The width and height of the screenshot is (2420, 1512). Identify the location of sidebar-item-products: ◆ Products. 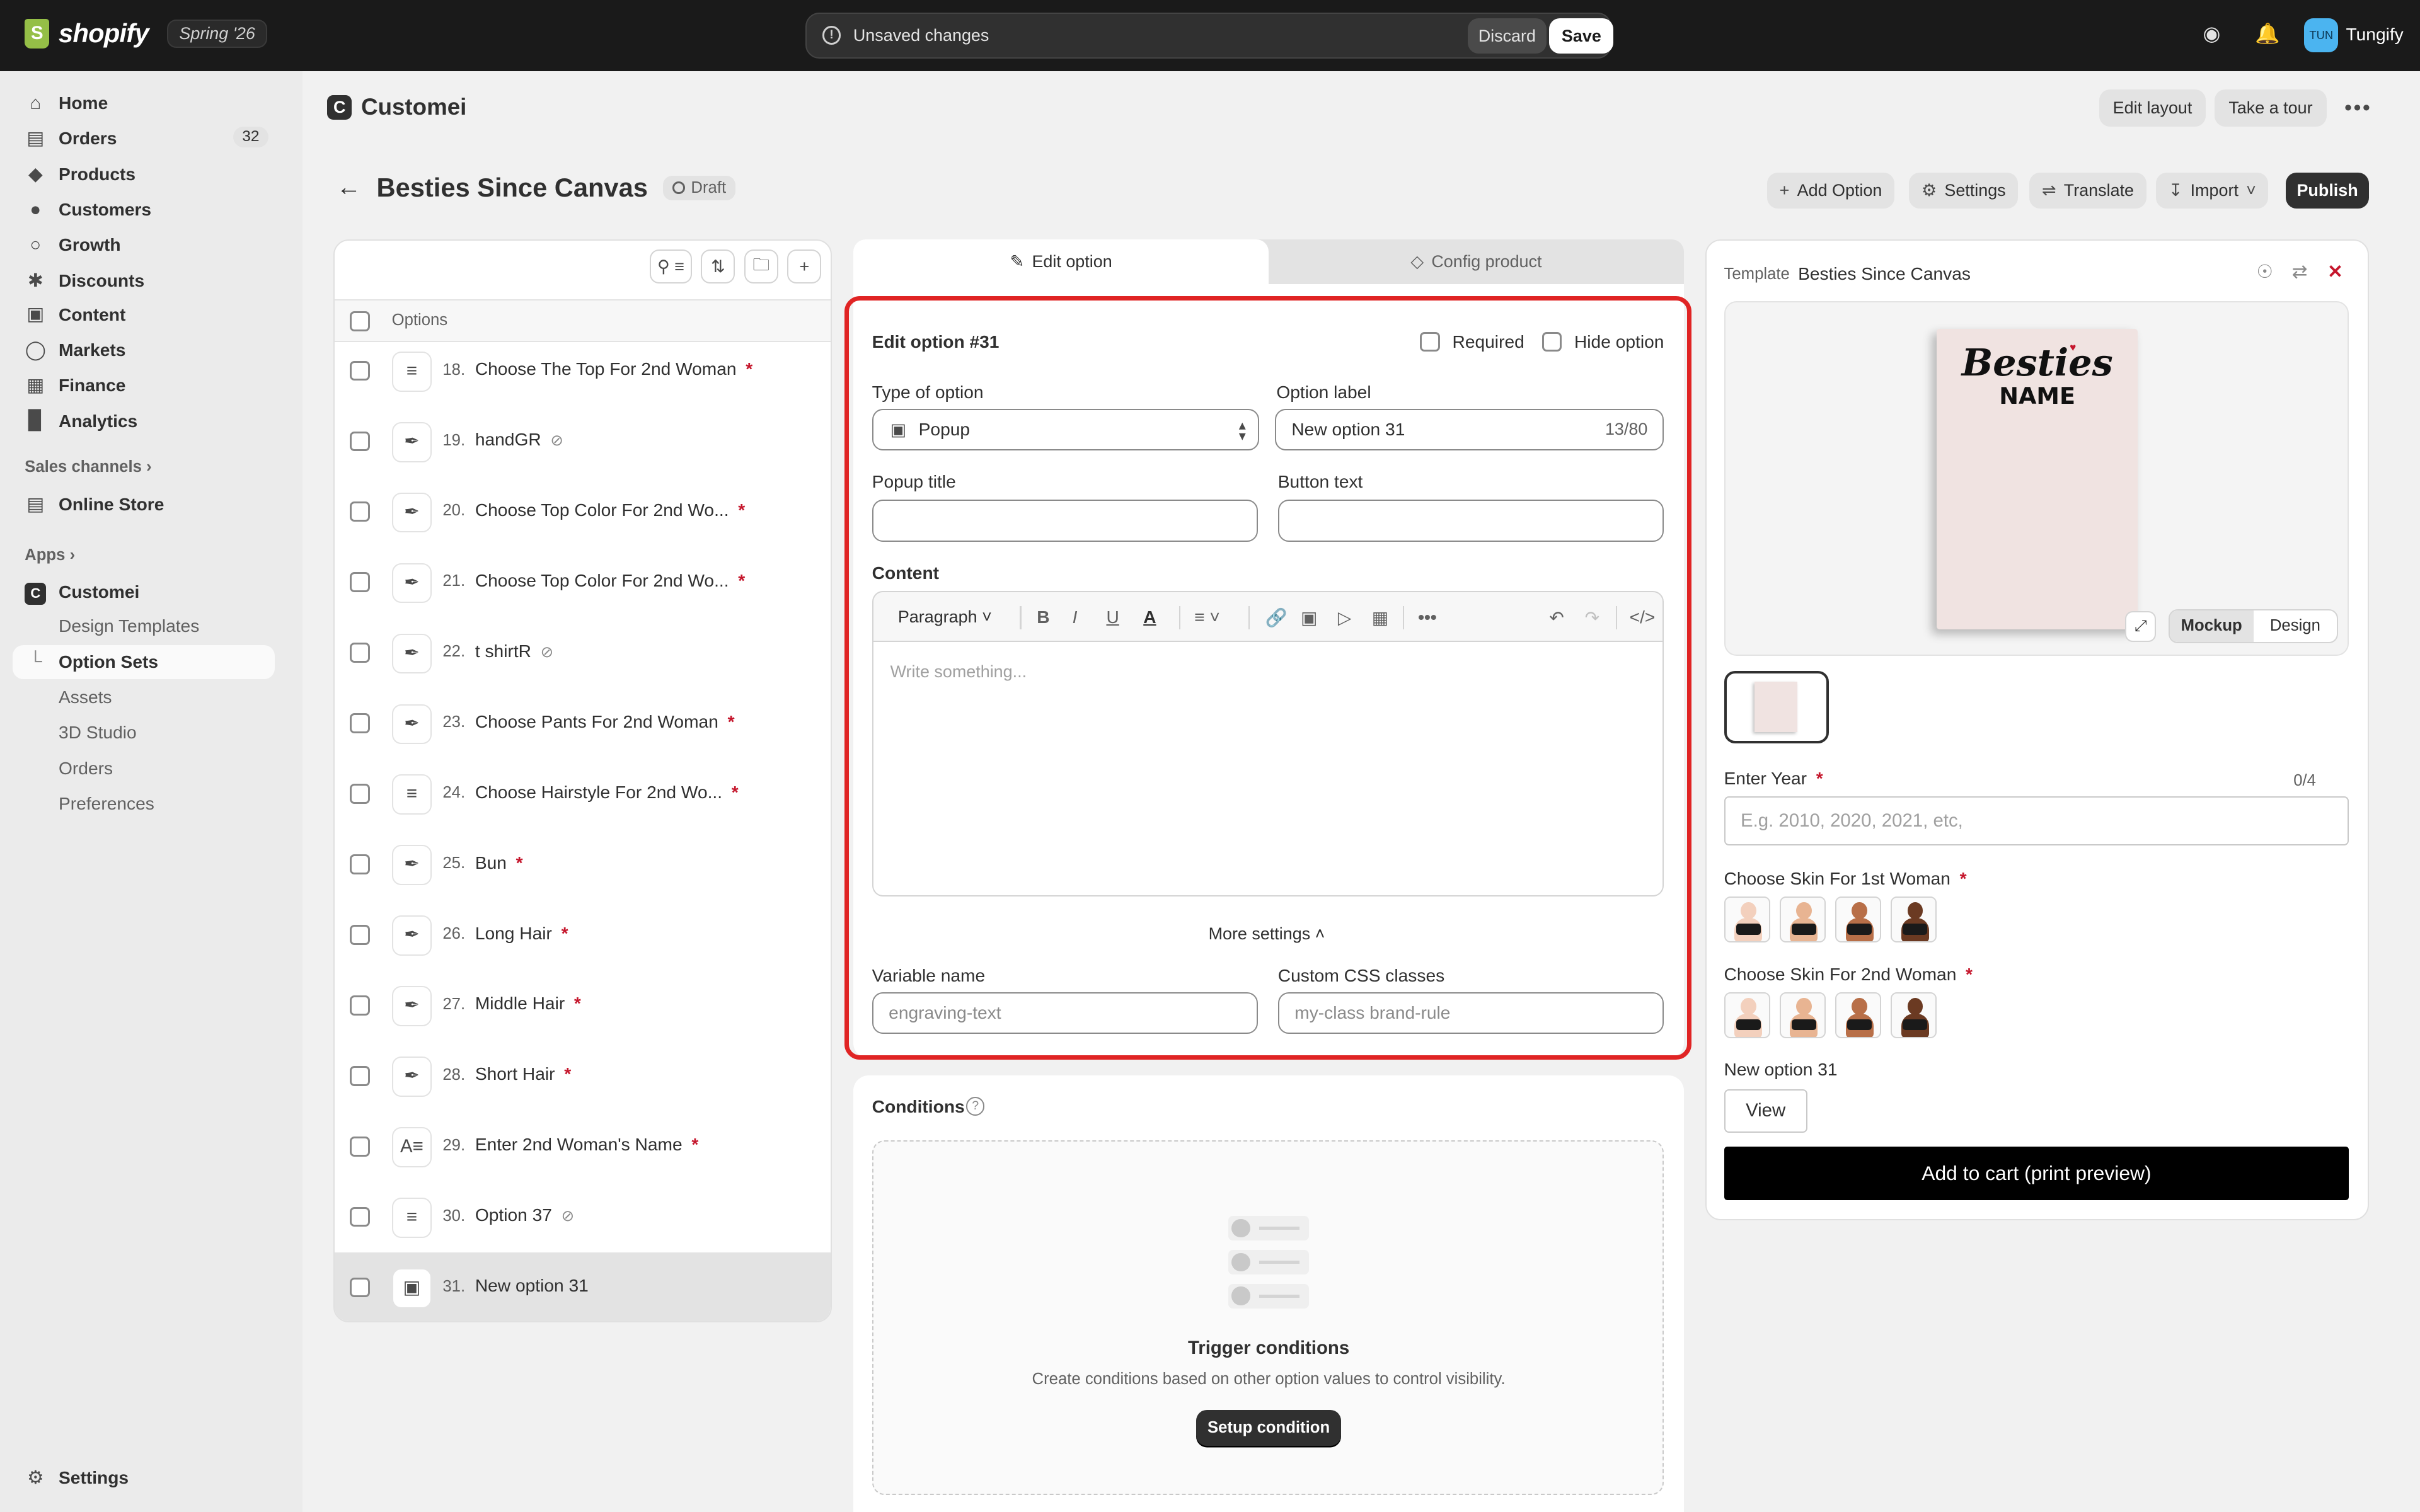
(144, 175).